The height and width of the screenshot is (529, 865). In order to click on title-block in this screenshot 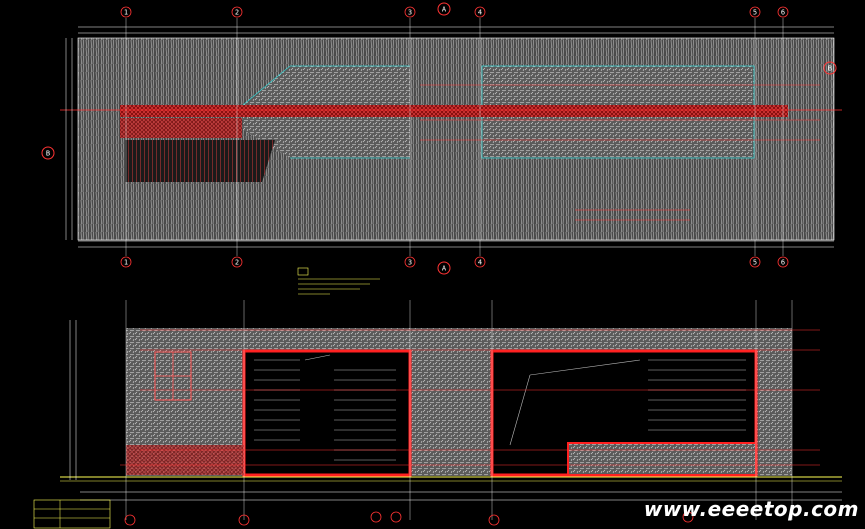, I will do `click(72, 514)`.